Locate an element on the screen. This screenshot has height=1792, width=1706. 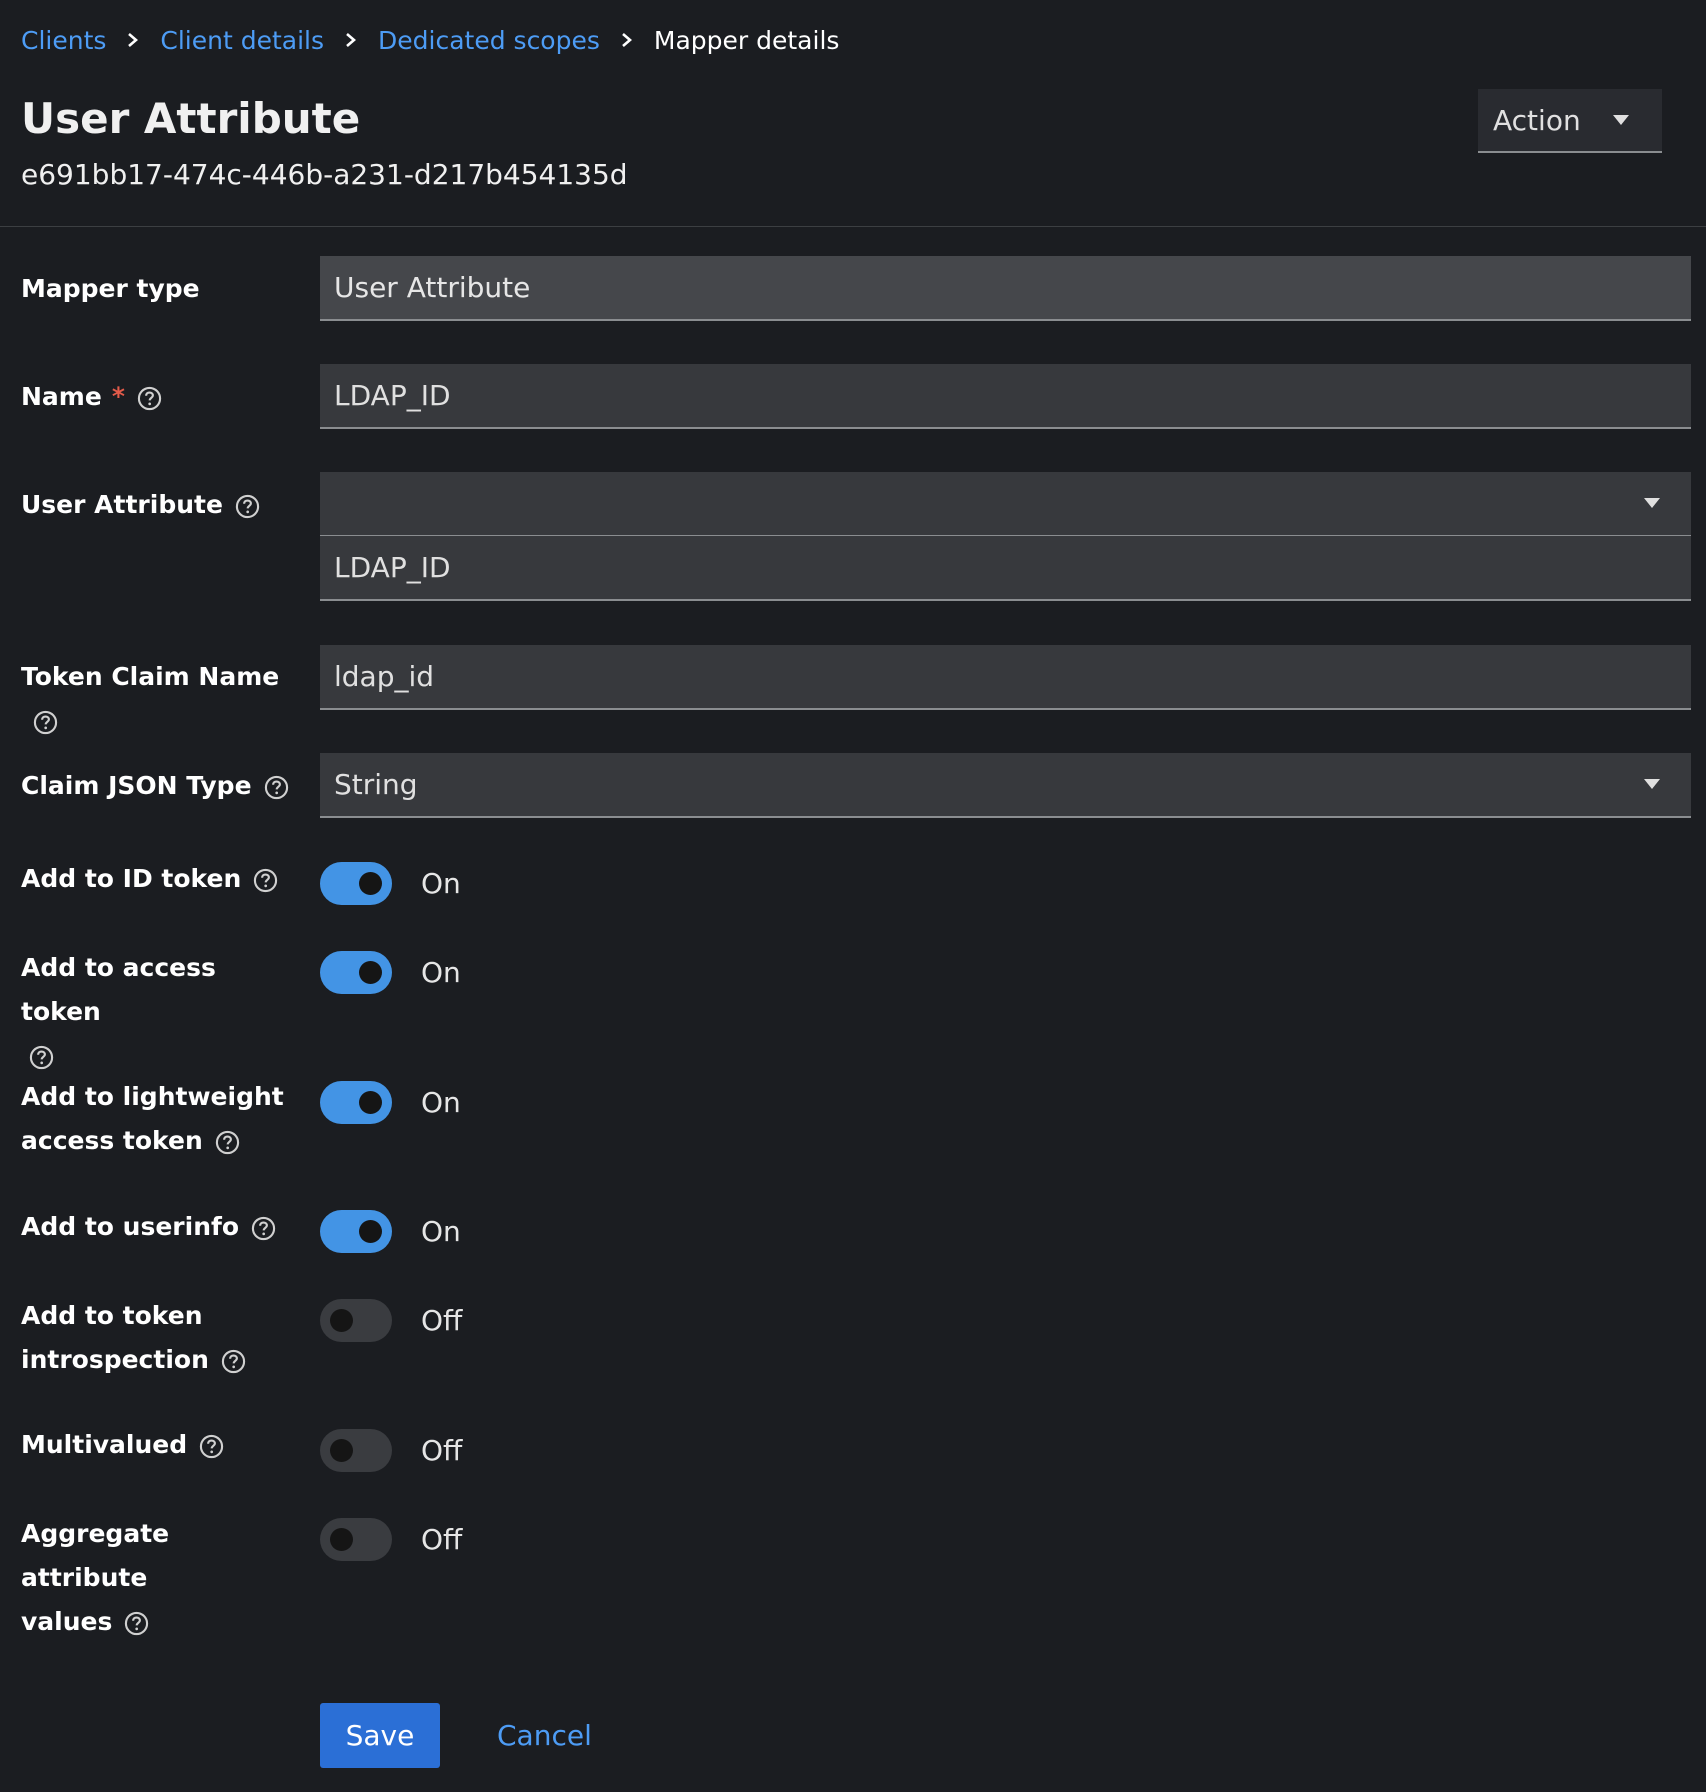
toggle-label-text-line2: introspection is located at coordinates (115, 1359).